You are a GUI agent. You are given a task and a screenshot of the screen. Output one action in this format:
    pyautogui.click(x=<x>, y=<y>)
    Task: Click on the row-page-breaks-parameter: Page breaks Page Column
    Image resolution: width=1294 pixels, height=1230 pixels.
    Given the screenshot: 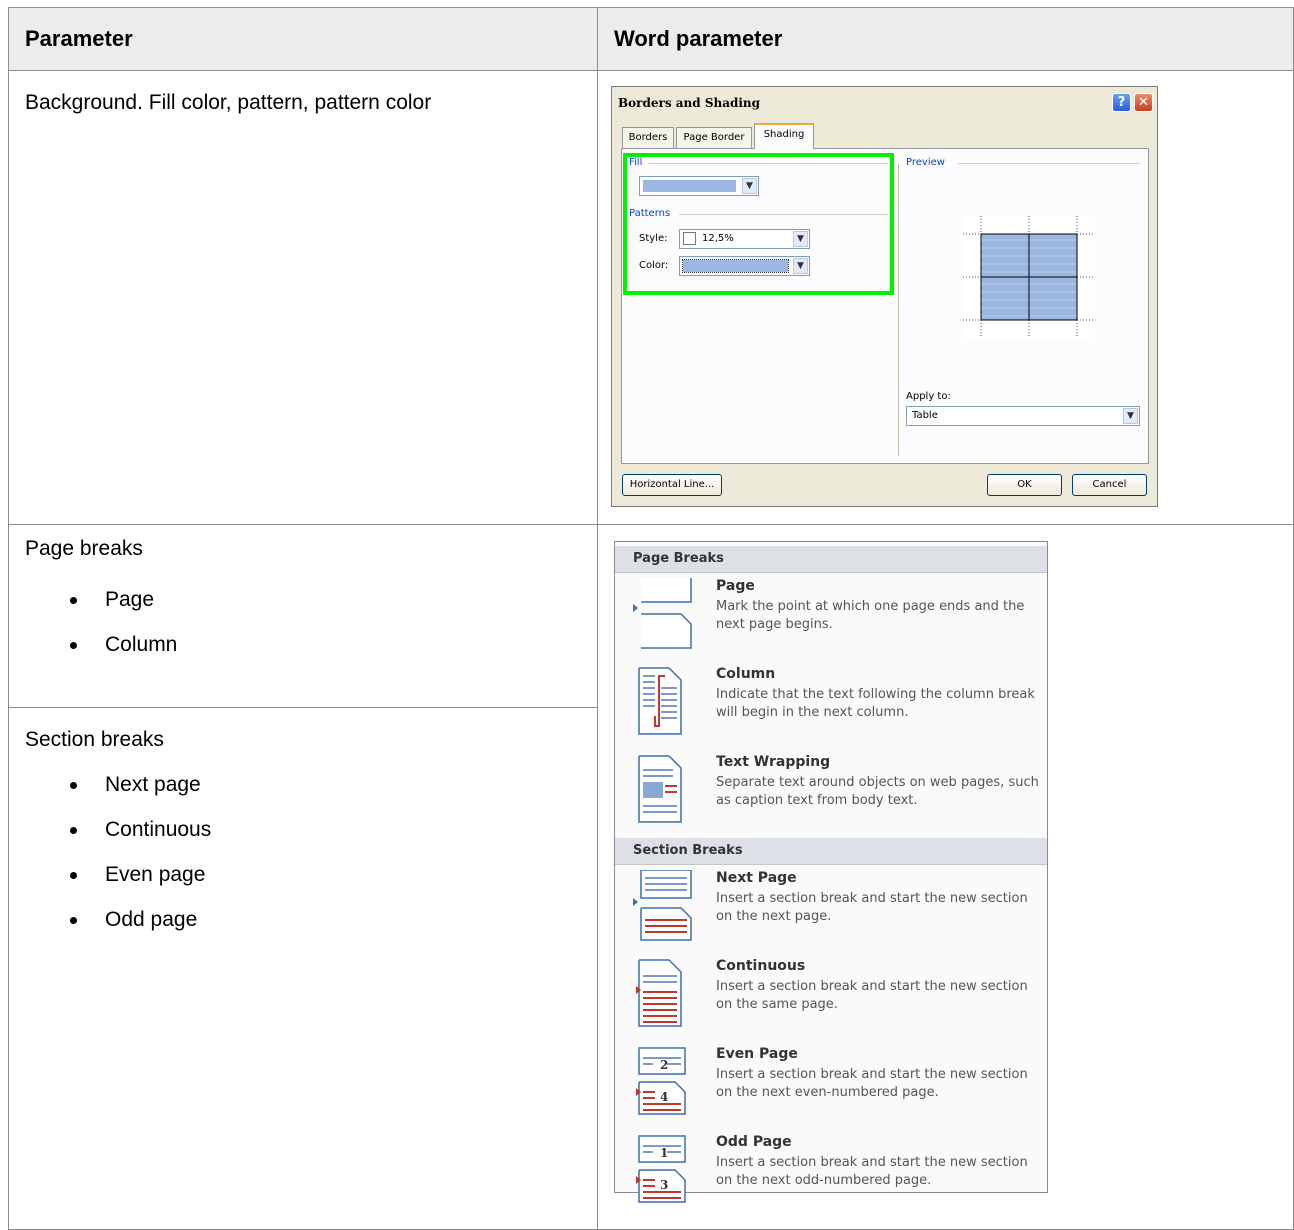 What is the action you would take?
    pyautogui.click(x=303, y=616)
    